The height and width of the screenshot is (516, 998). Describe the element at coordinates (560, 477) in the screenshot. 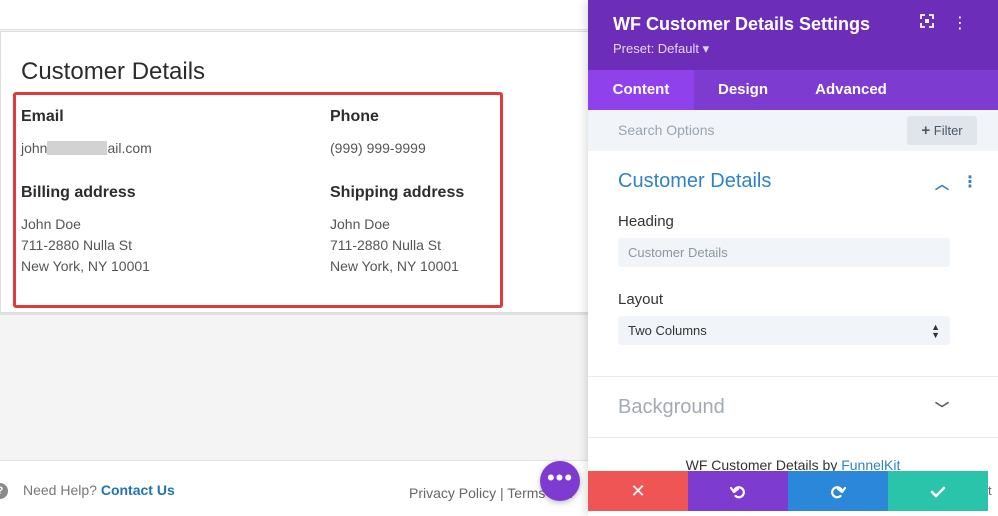

I see `ellipsis-icon: •••` at that location.